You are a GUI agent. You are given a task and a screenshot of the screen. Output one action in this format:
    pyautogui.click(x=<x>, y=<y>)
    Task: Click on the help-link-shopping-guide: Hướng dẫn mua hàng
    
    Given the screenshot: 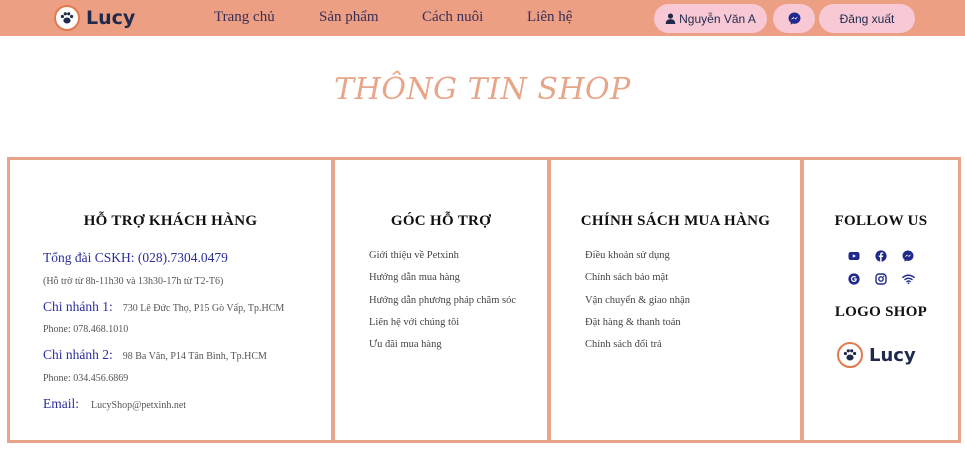 What is the action you would take?
    pyautogui.click(x=442, y=283)
    